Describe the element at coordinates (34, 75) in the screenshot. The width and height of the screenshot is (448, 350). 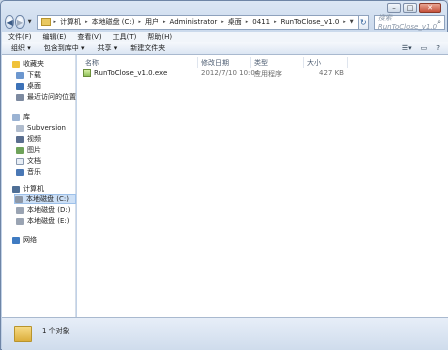
I see `sidebar-label: 下载` at that location.